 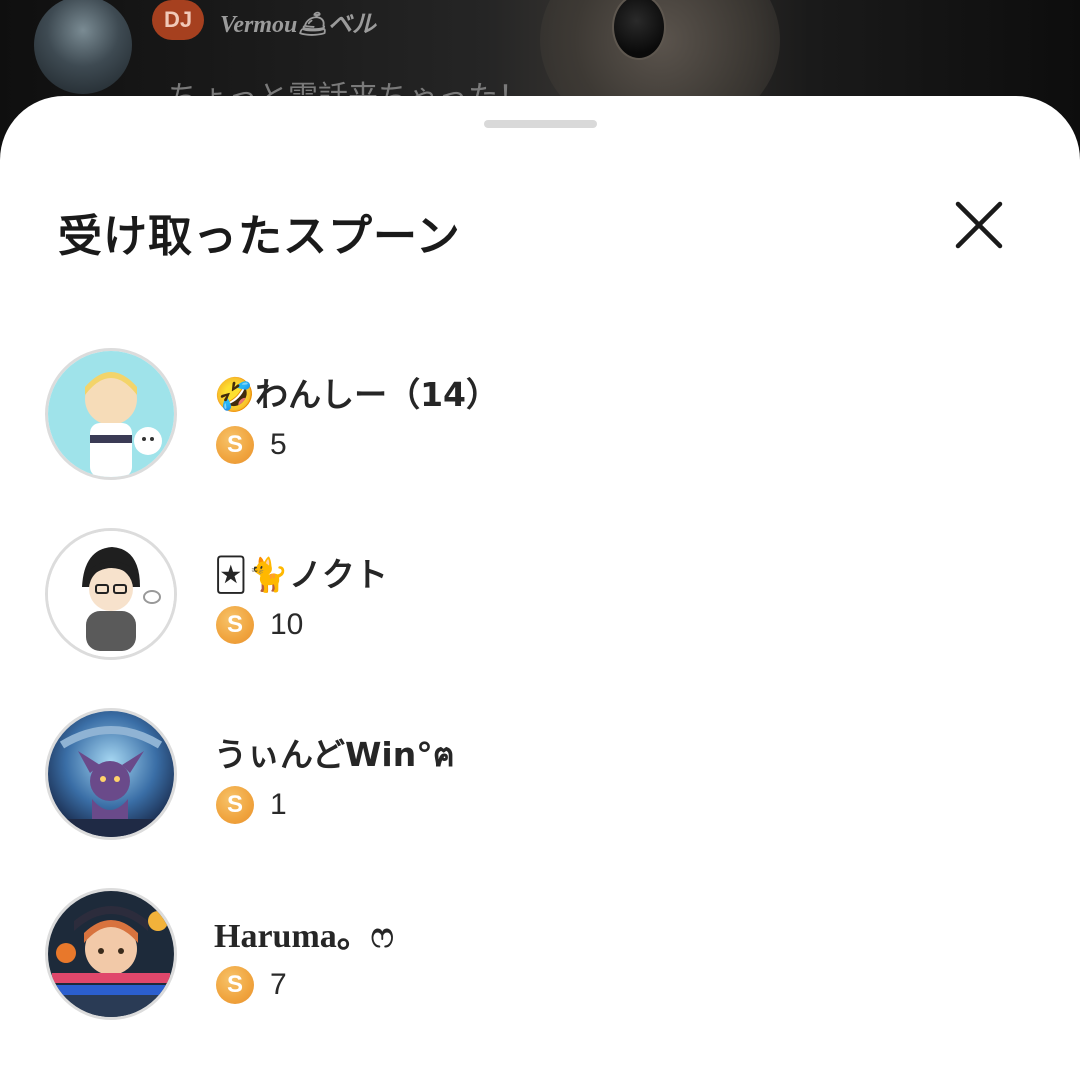 I want to click on dj-badge: DJ, so click(x=178, y=20).